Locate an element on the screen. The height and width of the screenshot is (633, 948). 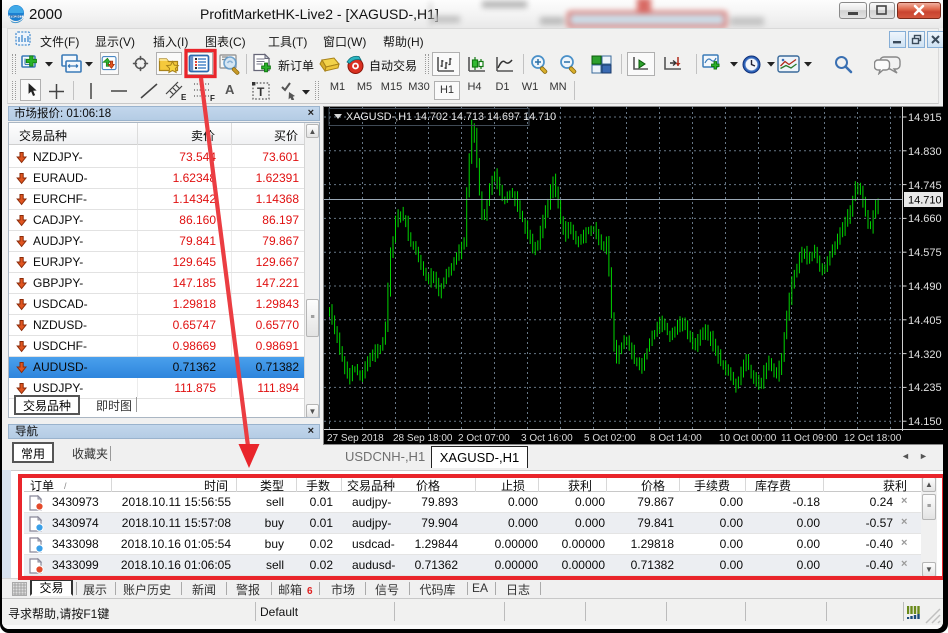
svg-text: 14.830 is located at coordinates (925, 152).